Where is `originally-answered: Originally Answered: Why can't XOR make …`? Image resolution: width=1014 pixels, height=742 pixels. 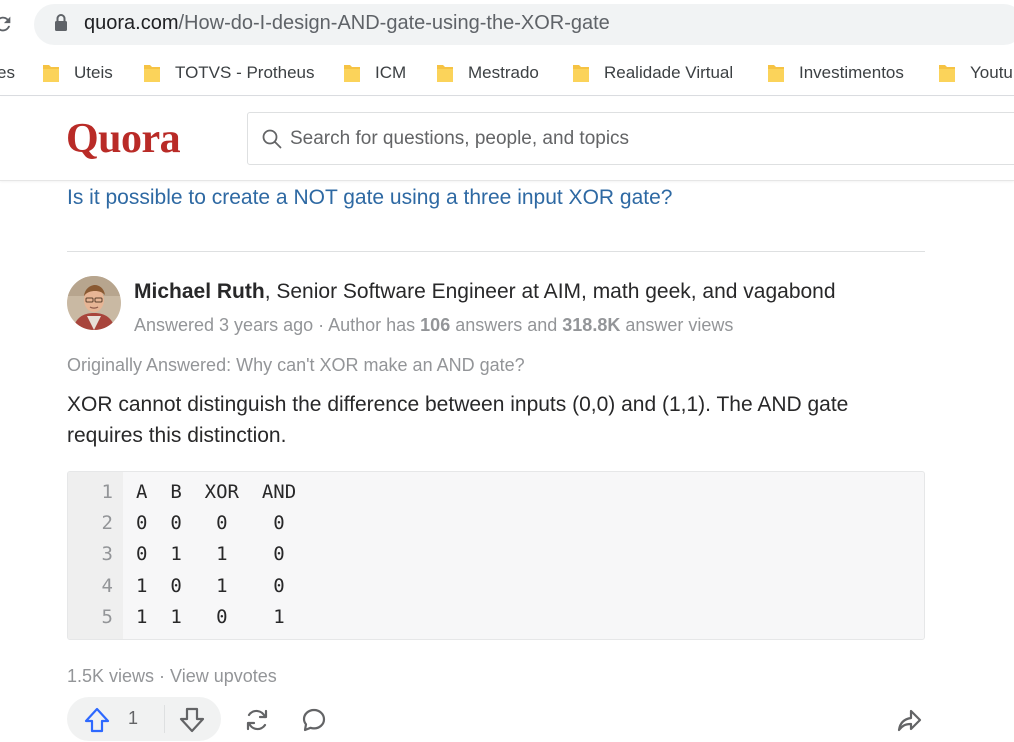 originally-answered: Originally Answered: Why can't XOR make … is located at coordinates (296, 365).